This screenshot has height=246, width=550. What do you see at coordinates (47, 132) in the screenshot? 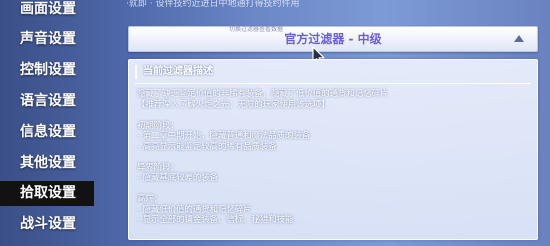
I see `sidebar-item-info: 信息设置` at bounding box center [47, 132].